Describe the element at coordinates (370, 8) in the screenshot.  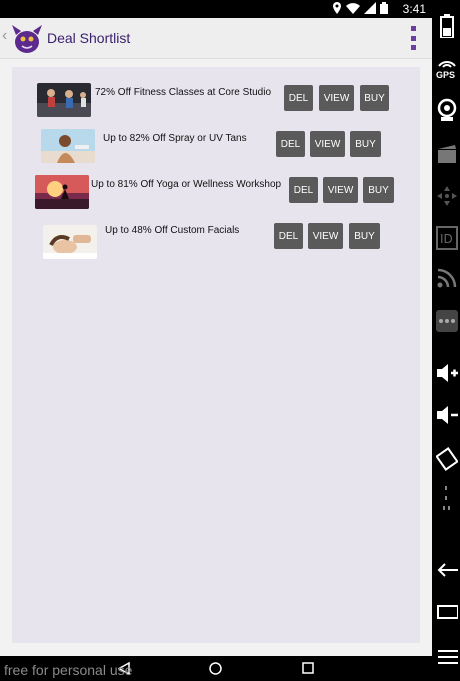
I see `signal-icon` at that location.